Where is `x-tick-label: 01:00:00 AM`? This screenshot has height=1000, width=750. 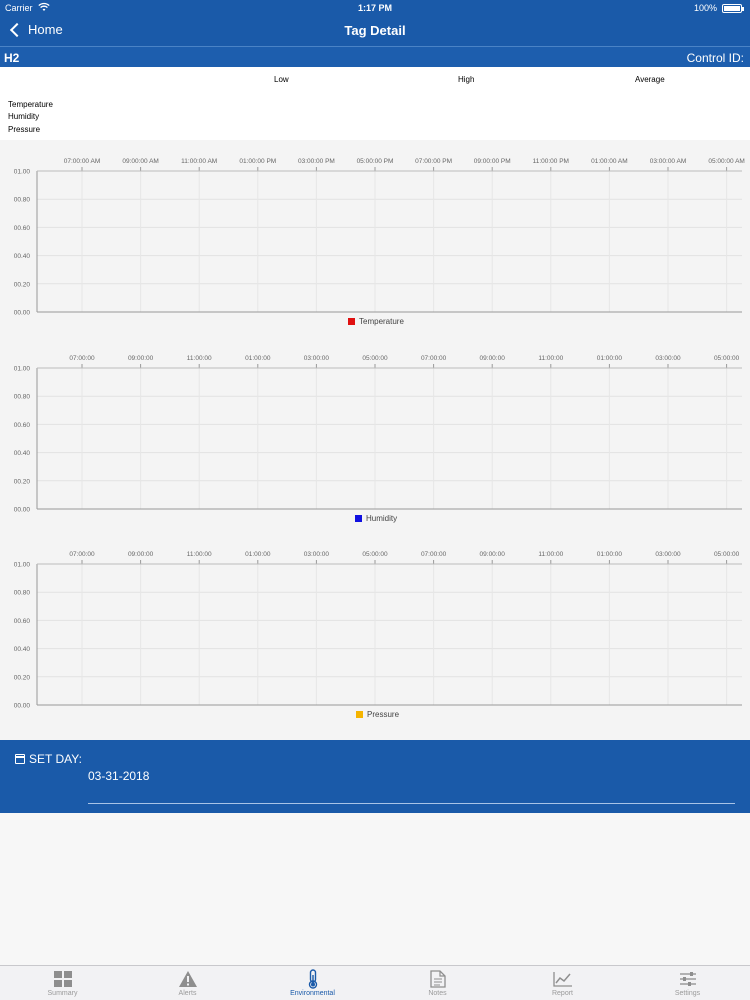
x-tick-label: 01:00:00 AM is located at coordinates (609, 161).